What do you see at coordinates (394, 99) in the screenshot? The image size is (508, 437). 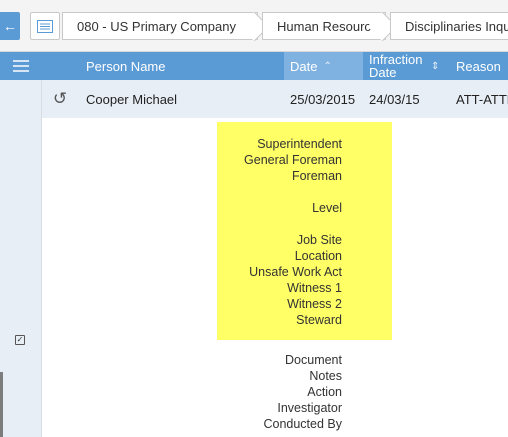 I see `cell-infraction-date: 24/03/15` at bounding box center [394, 99].